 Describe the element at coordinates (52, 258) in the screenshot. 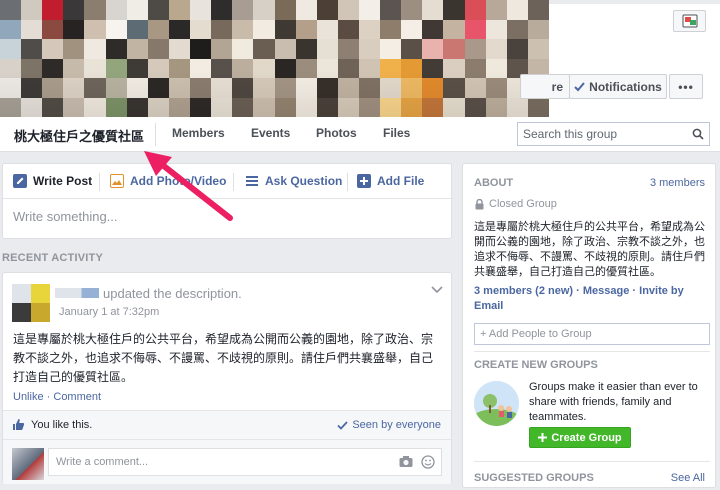

I see `recent-activity-heading: RECENT ACTIVITY` at that location.